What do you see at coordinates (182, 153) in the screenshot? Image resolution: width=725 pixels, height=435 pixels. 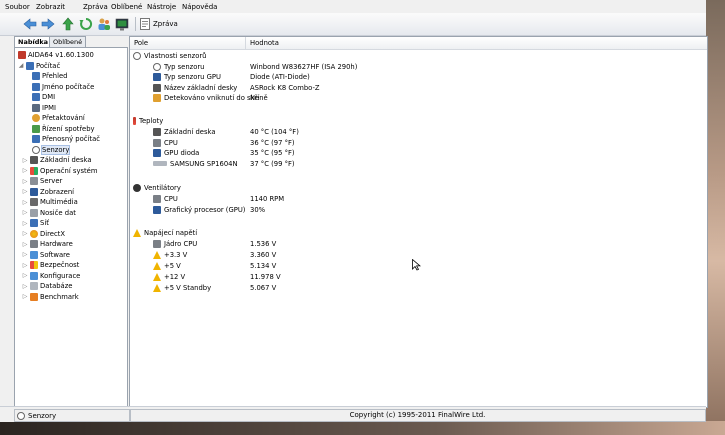 I see `field-label: GPU dioda` at bounding box center [182, 153].